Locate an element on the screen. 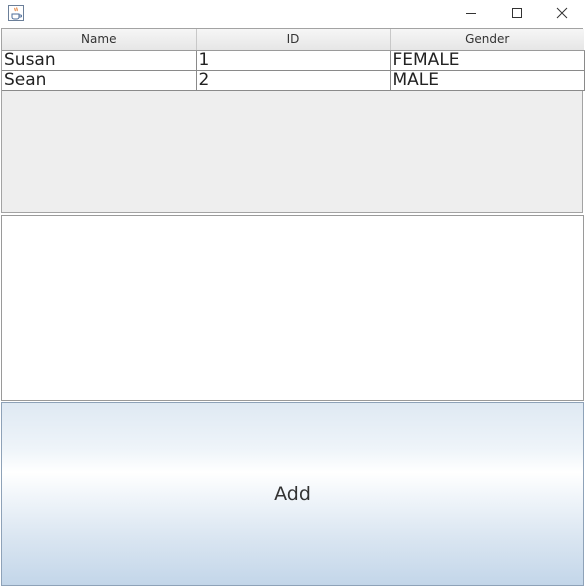 The height and width of the screenshot is (586, 585). table-cell-id: 1 is located at coordinates (293, 60).